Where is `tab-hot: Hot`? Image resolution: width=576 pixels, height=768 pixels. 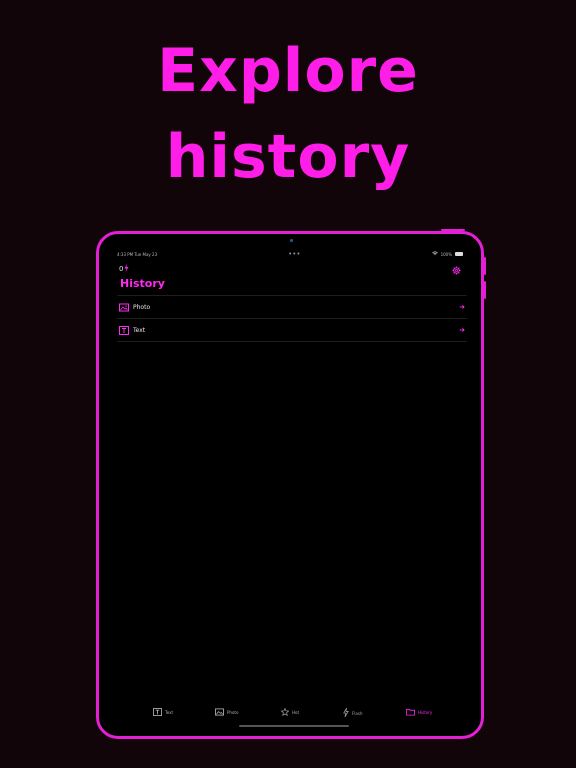
tab-hot: Hot is located at coordinates (290, 712).